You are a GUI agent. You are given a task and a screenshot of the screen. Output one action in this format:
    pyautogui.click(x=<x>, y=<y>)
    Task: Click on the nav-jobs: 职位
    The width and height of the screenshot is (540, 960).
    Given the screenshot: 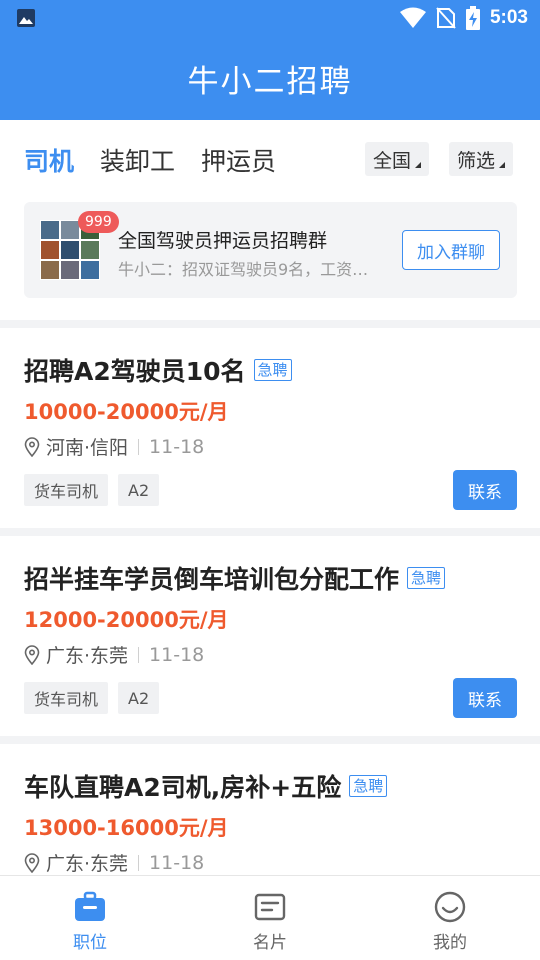 What is the action you would take?
    pyautogui.click(x=90, y=918)
    